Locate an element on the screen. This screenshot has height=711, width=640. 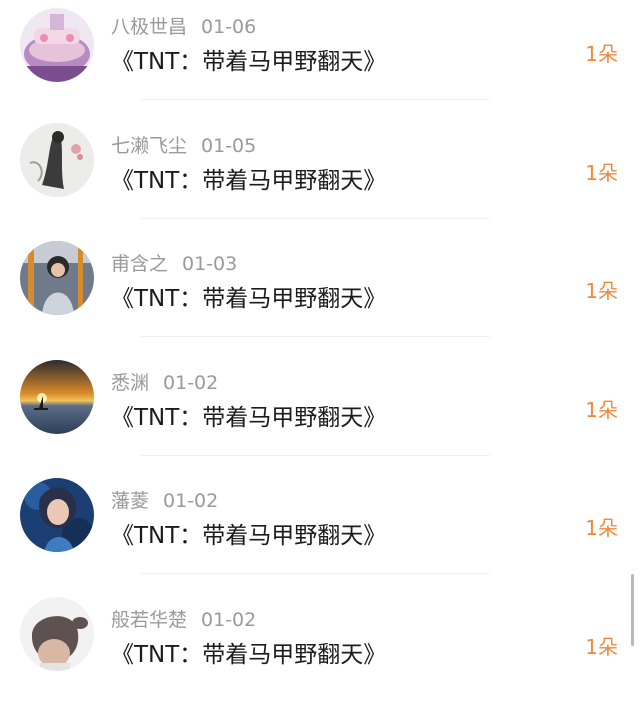
item-meta: 甫含之 01-03 is located at coordinates (174, 262).